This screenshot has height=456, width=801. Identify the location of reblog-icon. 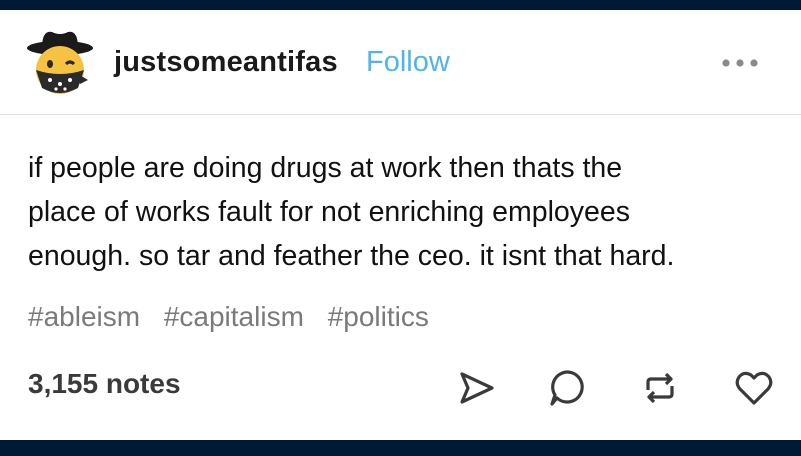
(660, 388).